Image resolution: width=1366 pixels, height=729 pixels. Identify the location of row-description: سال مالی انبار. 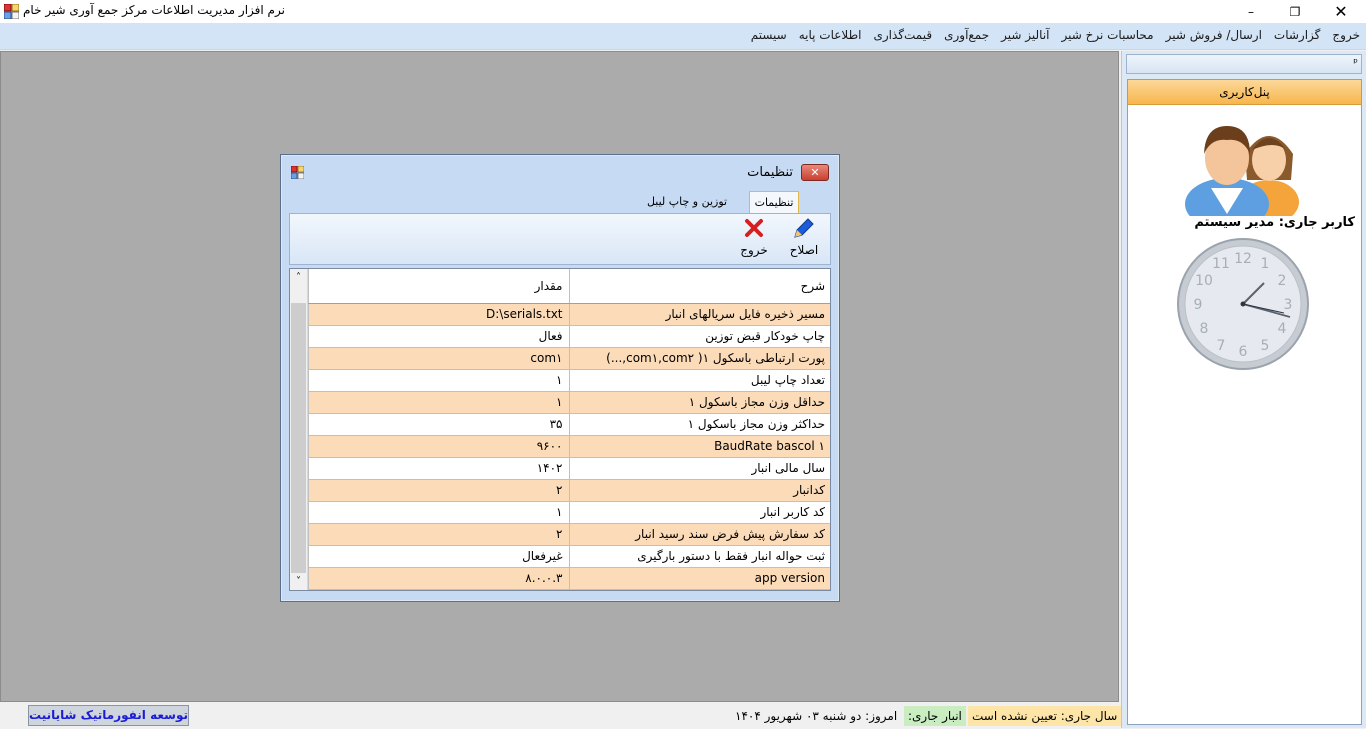
(699, 468).